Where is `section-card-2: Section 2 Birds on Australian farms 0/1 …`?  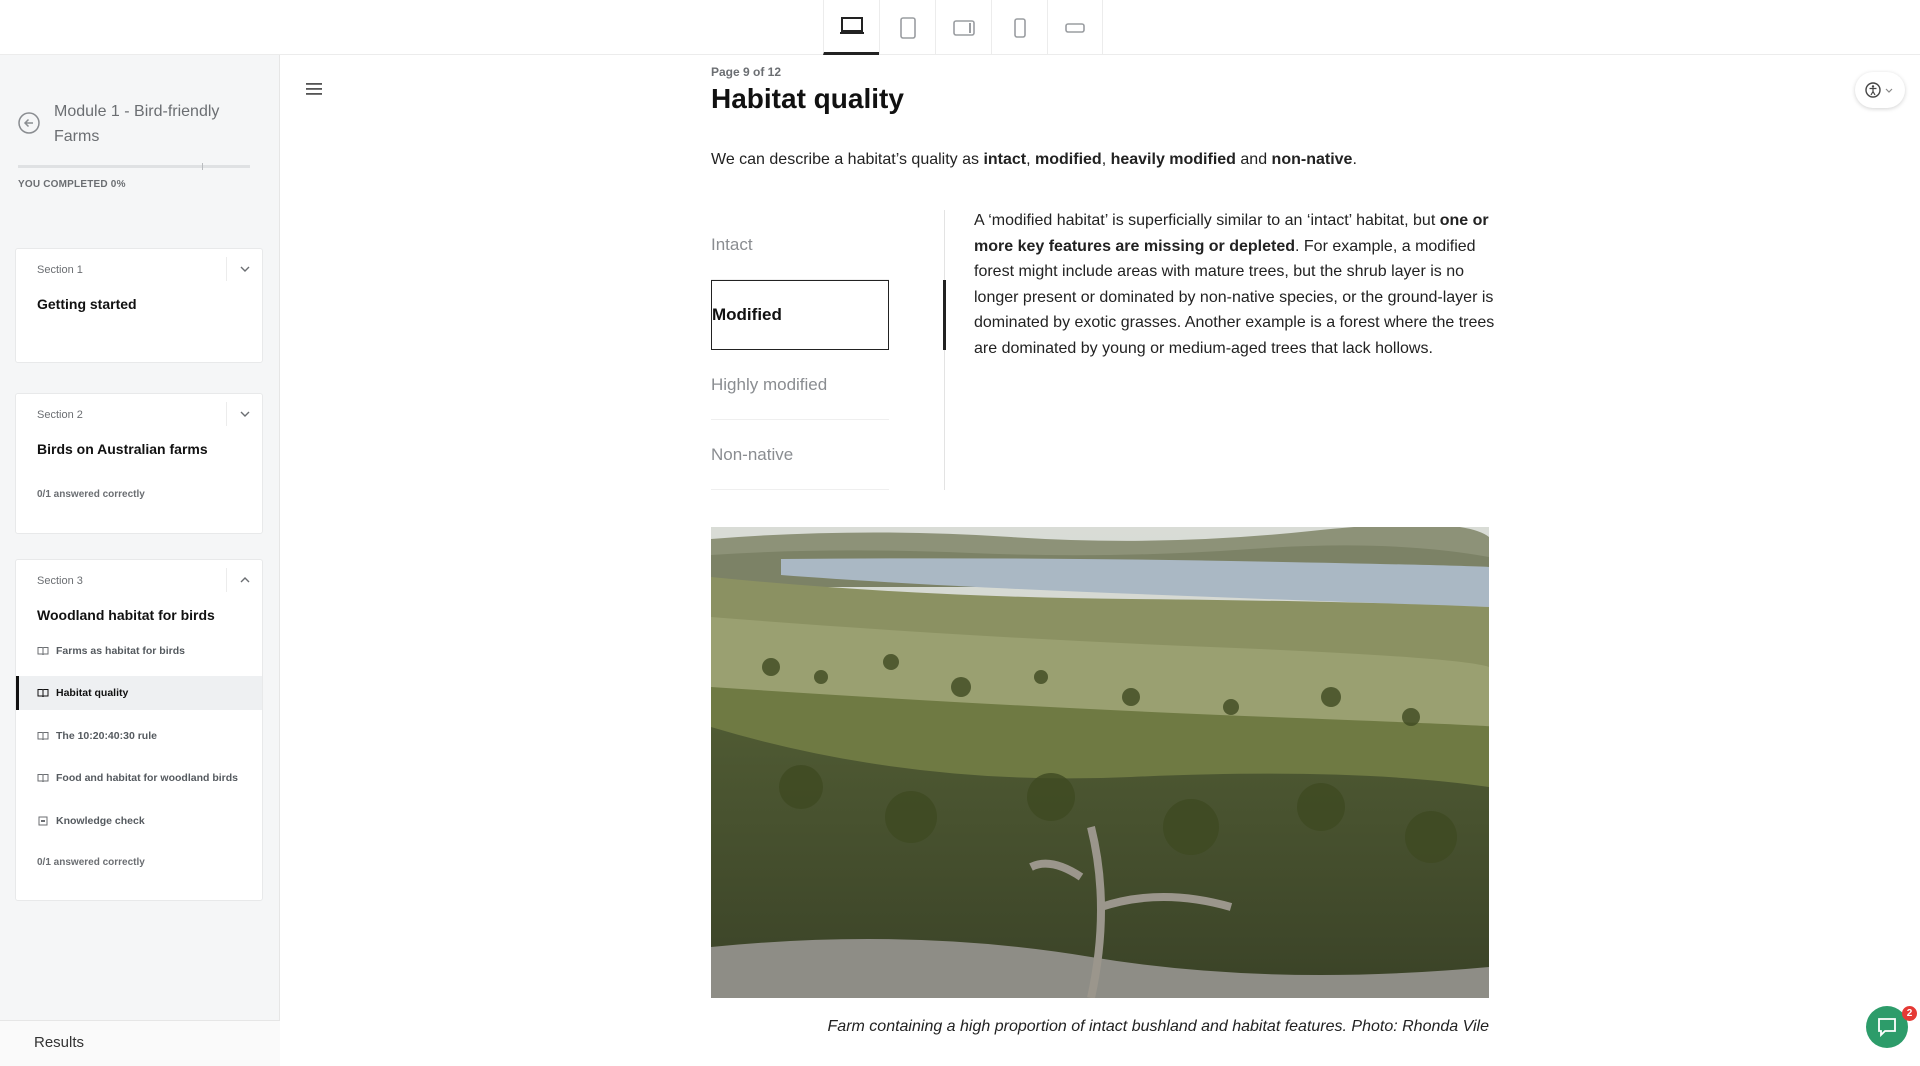 section-card-2: Section 2 Birds on Australian farms 0/1 … is located at coordinates (139, 463).